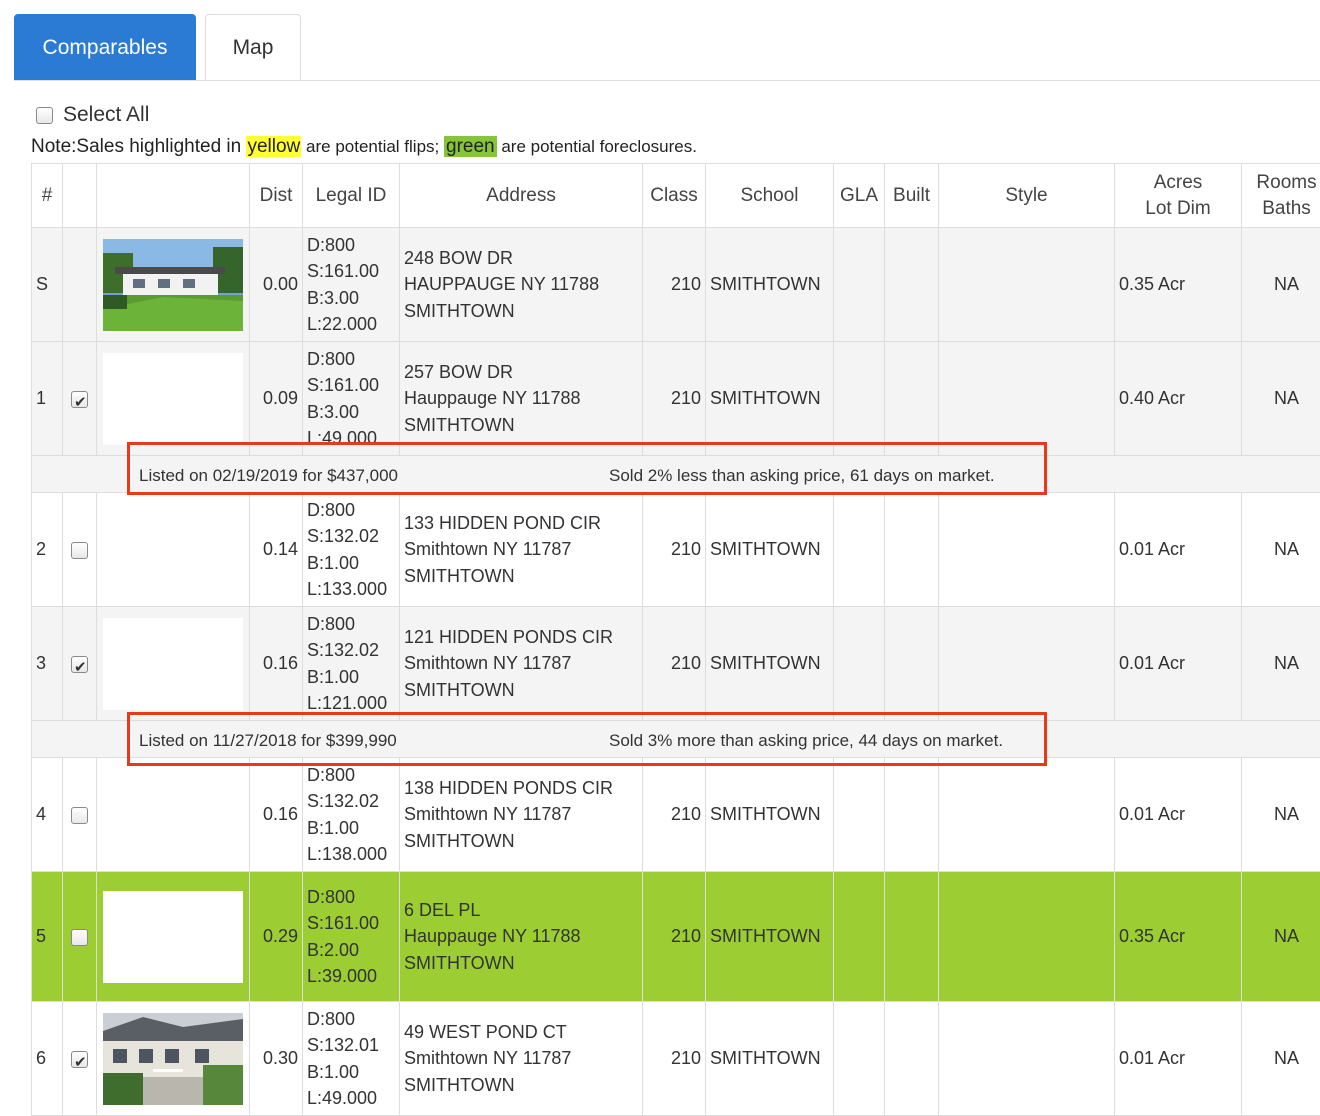 The height and width of the screenshot is (1116, 1320). What do you see at coordinates (859, 196) in the screenshot?
I see `col-header-gla: GLA` at bounding box center [859, 196].